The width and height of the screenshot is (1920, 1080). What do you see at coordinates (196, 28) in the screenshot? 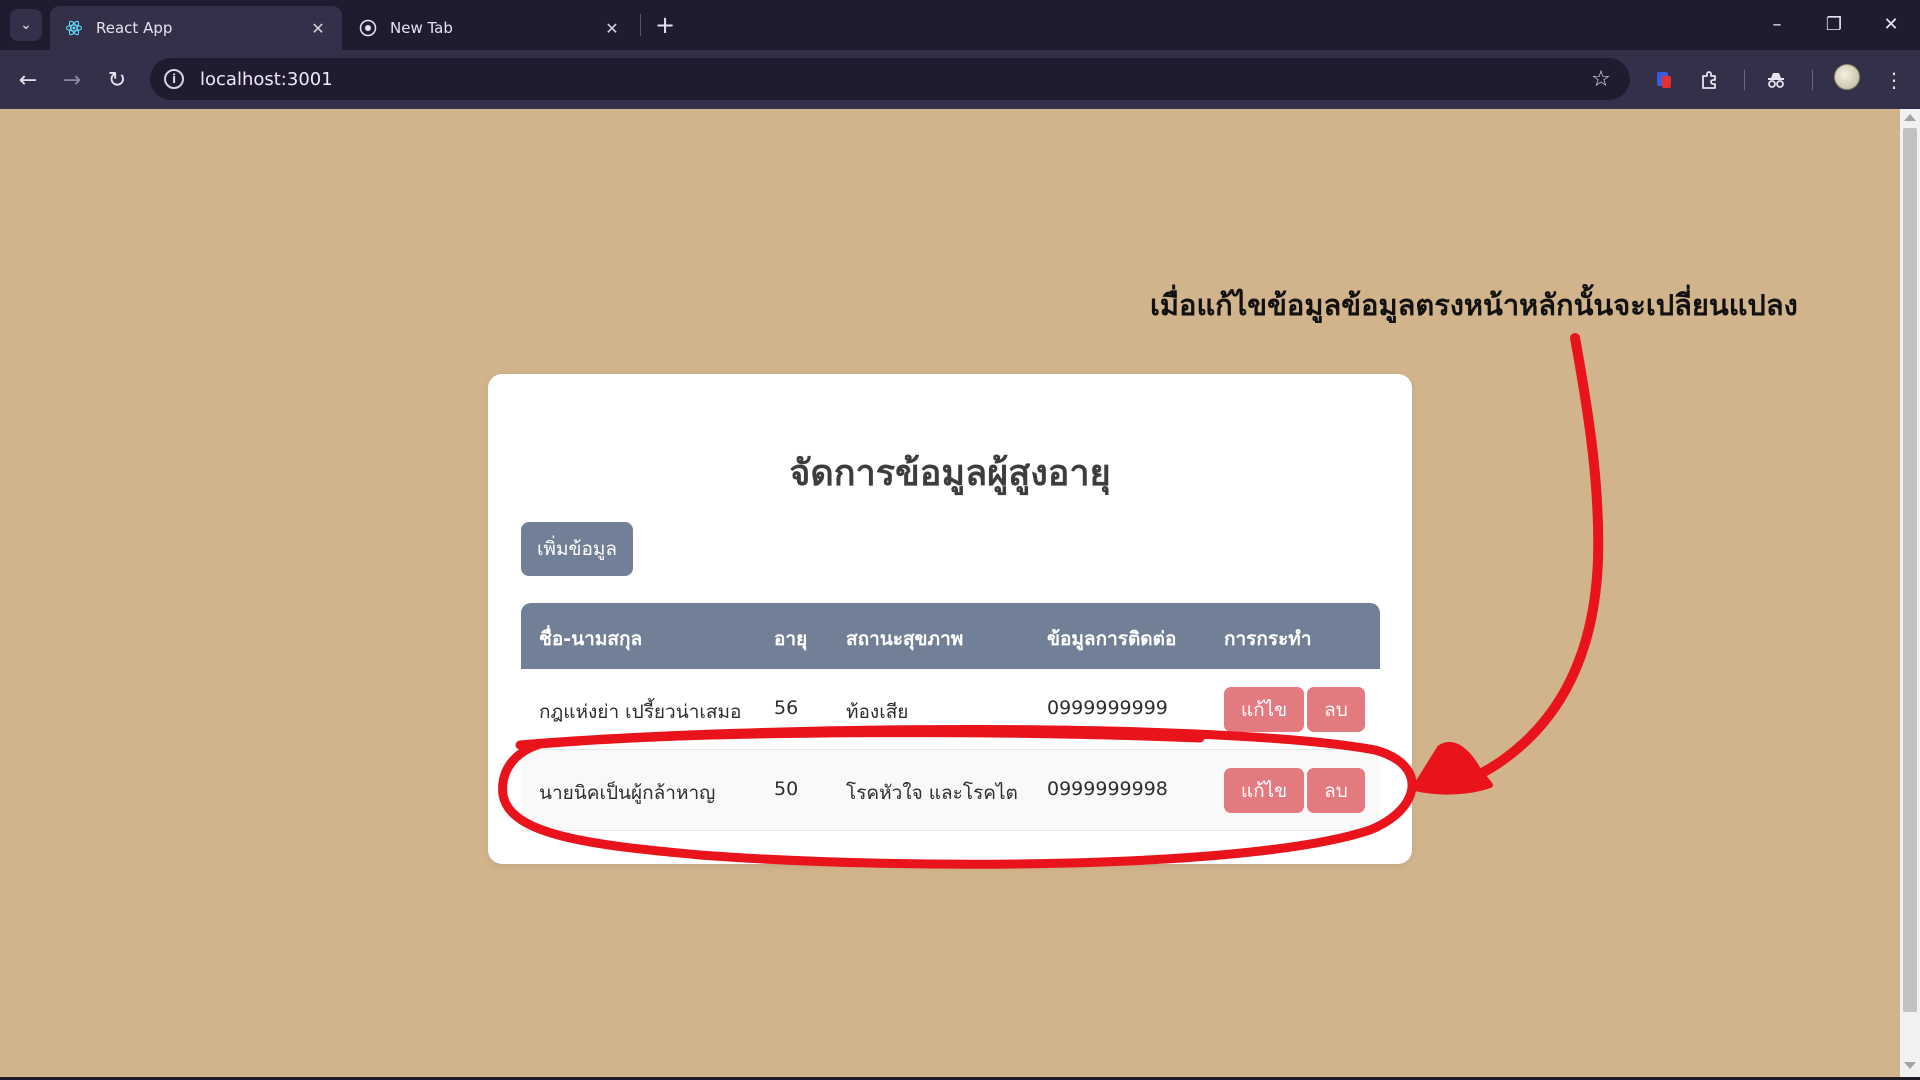
I see `tab-react-app: React App ✕` at bounding box center [196, 28].